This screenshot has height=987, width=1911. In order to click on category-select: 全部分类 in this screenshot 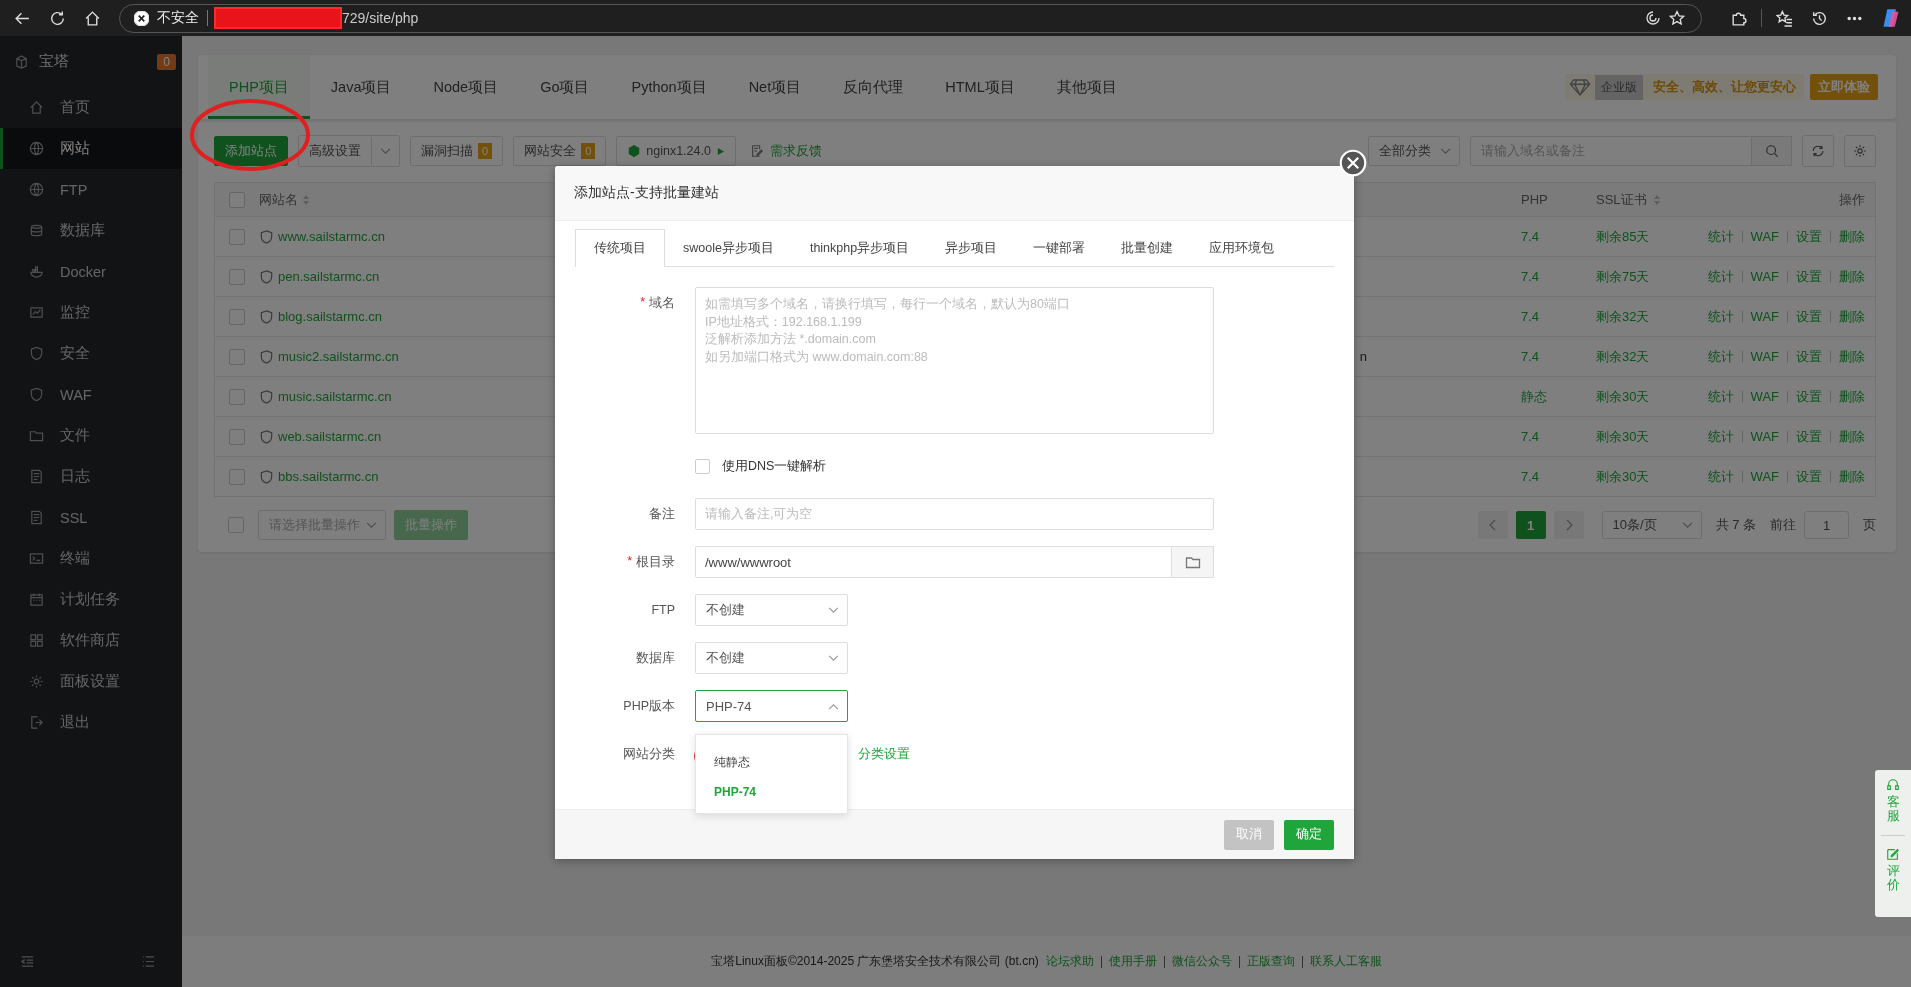, I will do `click(1414, 151)`.